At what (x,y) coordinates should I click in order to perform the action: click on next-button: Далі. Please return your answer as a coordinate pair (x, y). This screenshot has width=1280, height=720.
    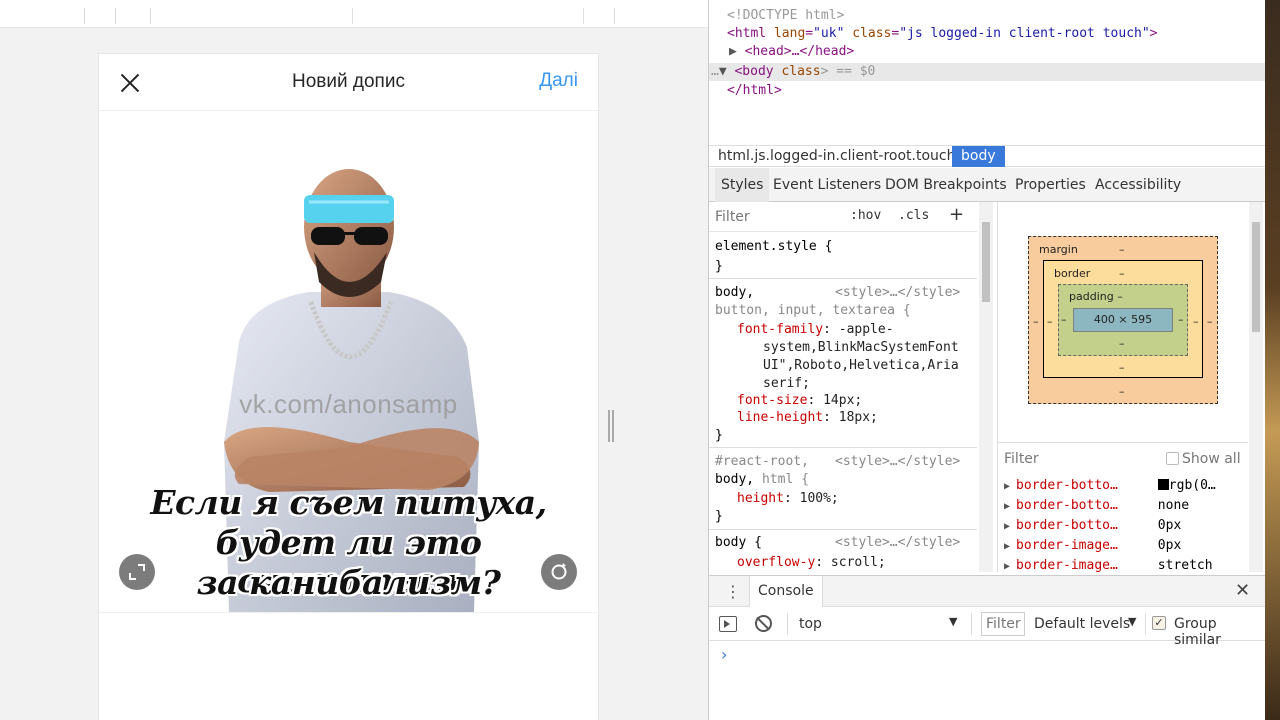
    Looking at the image, I should click on (558, 81).